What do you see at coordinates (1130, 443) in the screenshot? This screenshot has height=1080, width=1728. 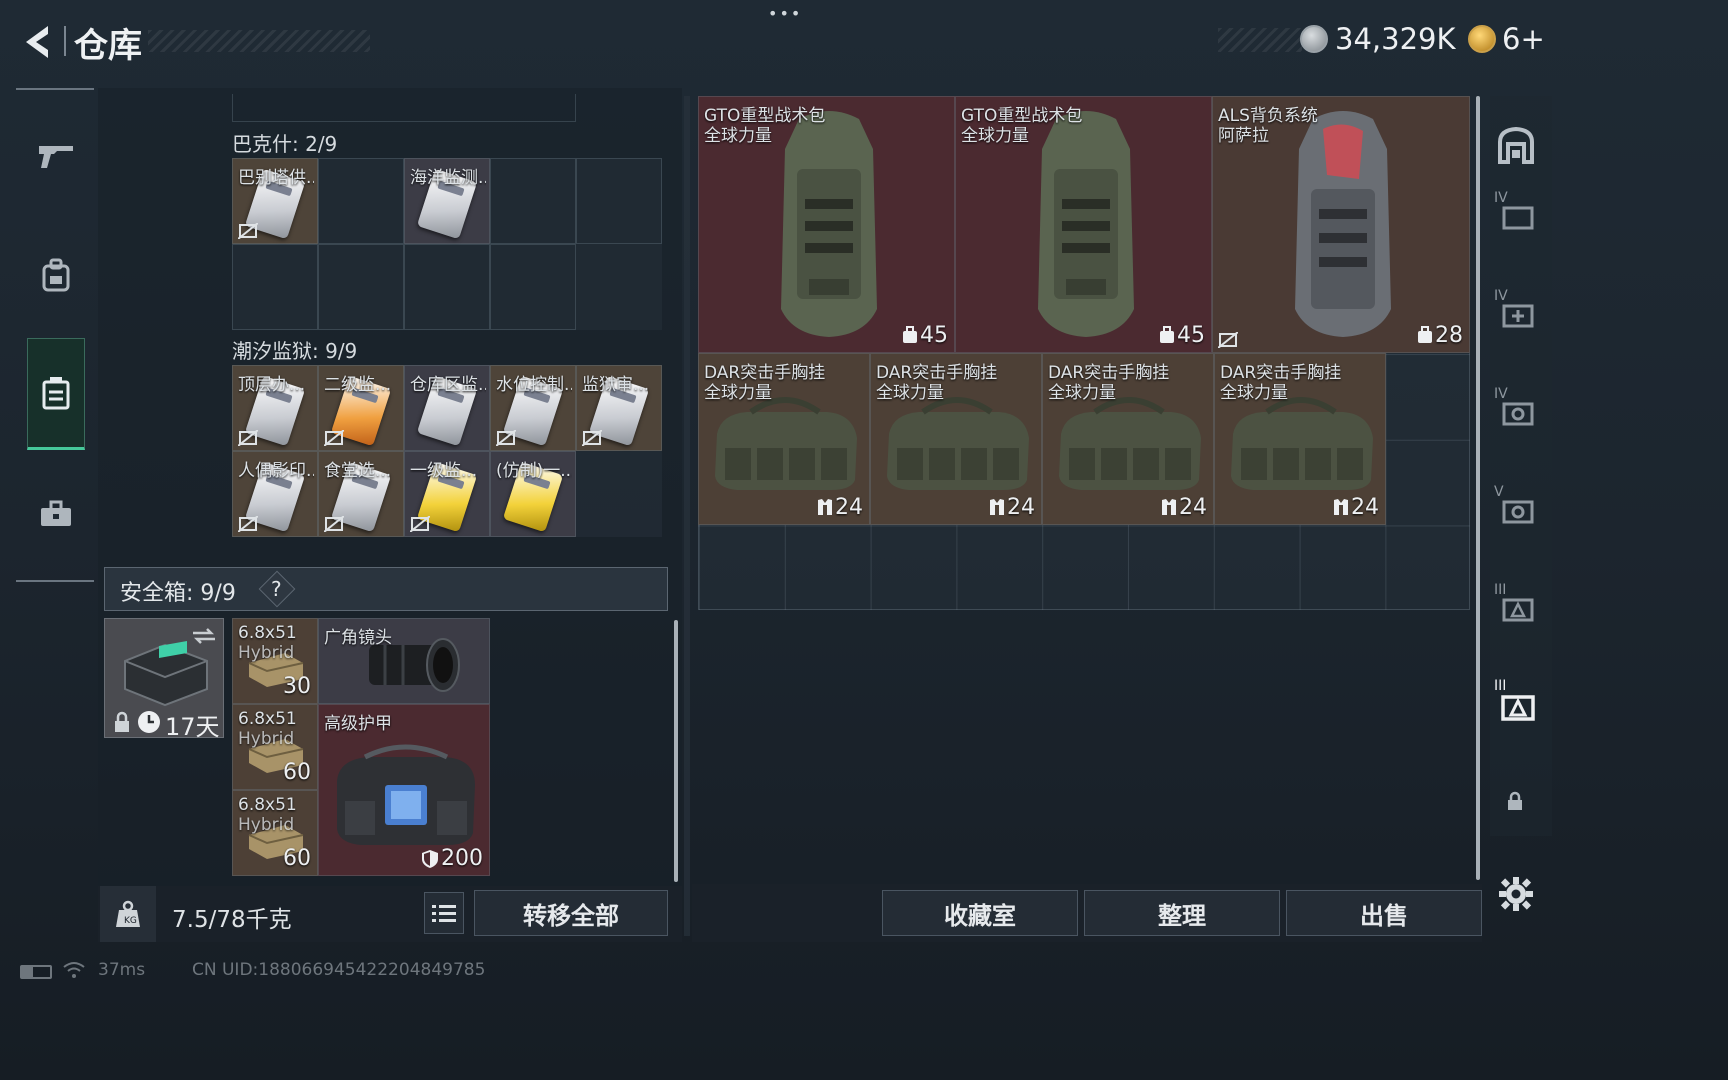 I see `chest-rig-icon` at bounding box center [1130, 443].